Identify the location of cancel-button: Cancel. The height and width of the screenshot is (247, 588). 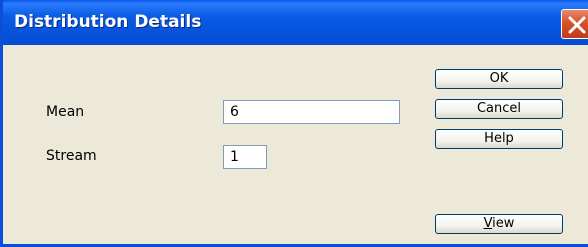
(499, 109).